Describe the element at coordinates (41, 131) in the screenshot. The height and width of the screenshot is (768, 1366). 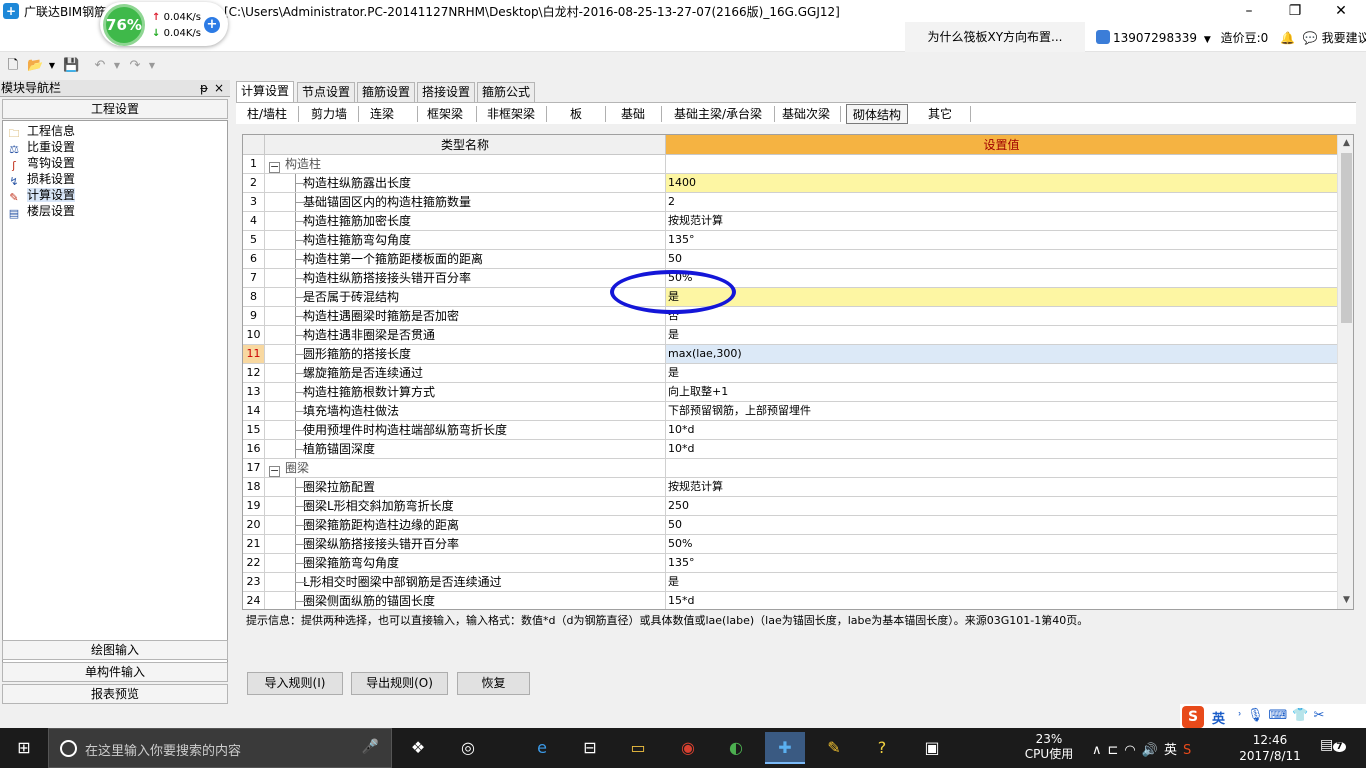
I see `nav-item-project-info: 🗀 工程信息` at that location.